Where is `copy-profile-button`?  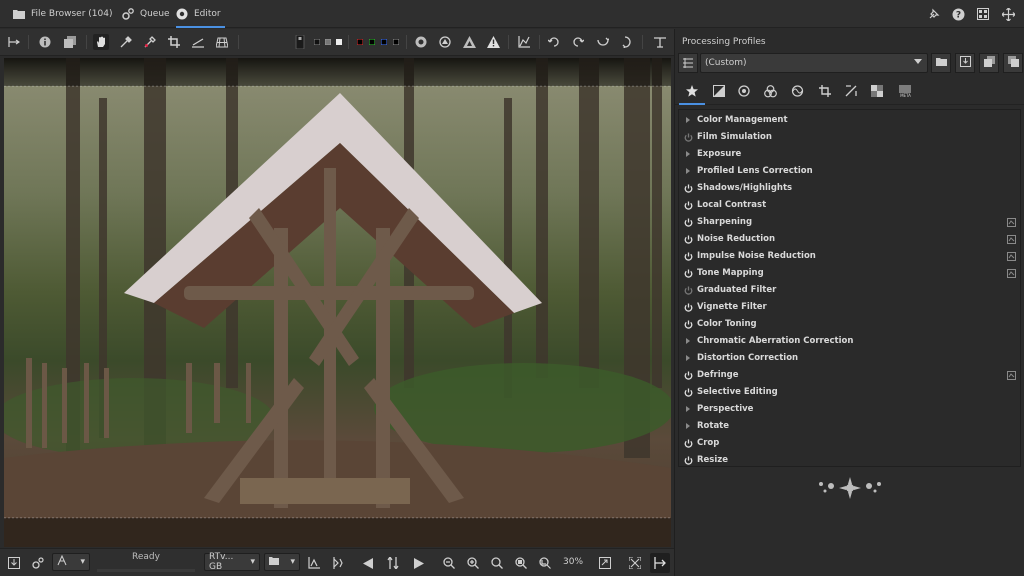
copy-profile-button is located at coordinates (989, 63).